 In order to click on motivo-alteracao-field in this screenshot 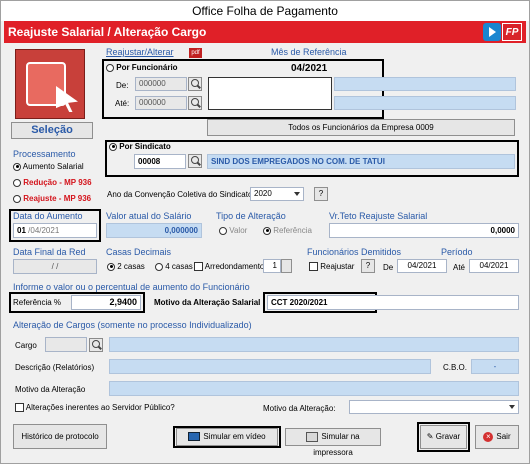, I will do `click(314, 388)`.